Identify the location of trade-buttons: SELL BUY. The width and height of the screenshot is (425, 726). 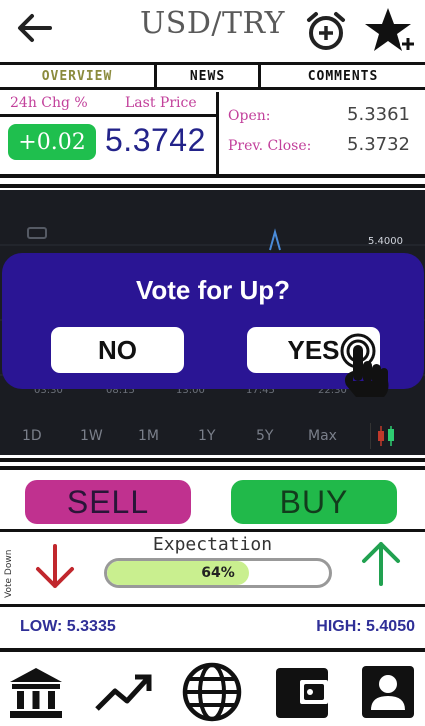
(212, 501).